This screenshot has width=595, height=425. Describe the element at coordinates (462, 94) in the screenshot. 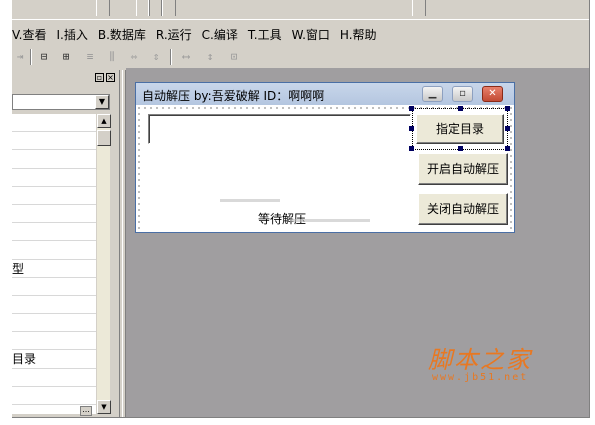

I see `maximize-icon: ▫` at that location.